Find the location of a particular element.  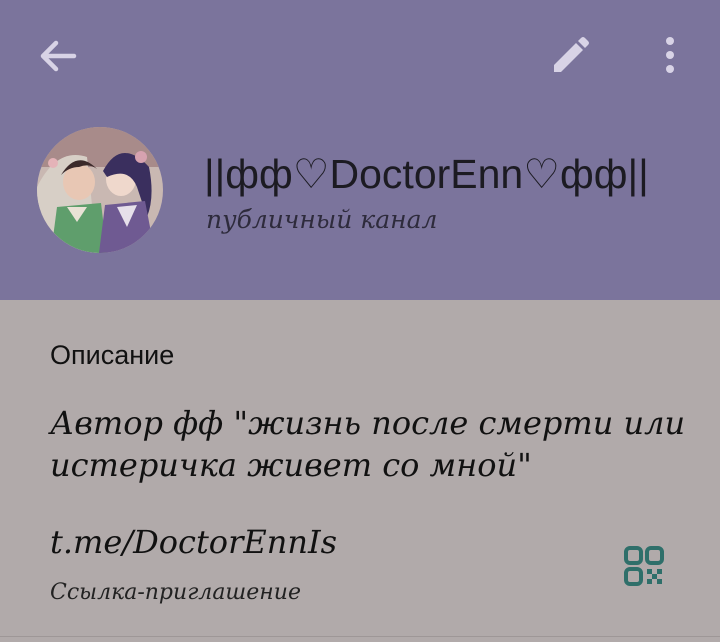

description-text-line-2: истеричка живет со мной" is located at coordinates (291, 465).